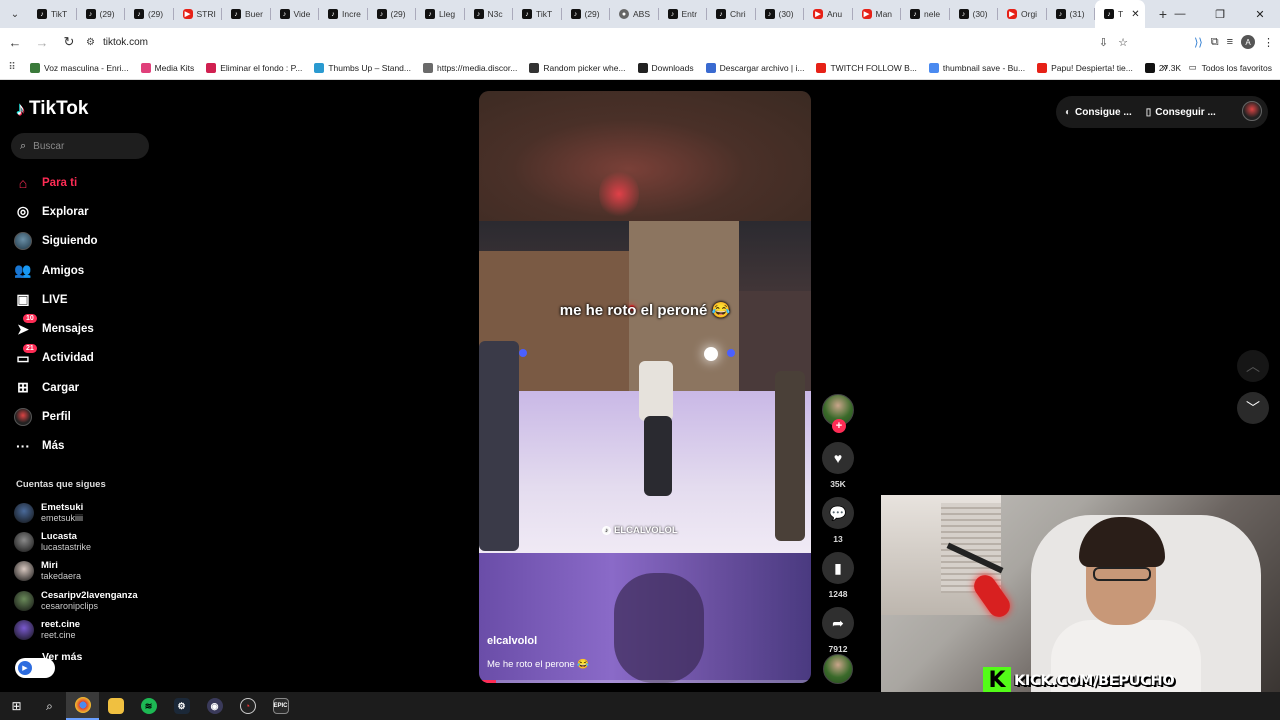 The height and width of the screenshot is (720, 1280). Describe the element at coordinates (198, 14) in the screenshot. I see `tab: ▶ STRI` at that location.